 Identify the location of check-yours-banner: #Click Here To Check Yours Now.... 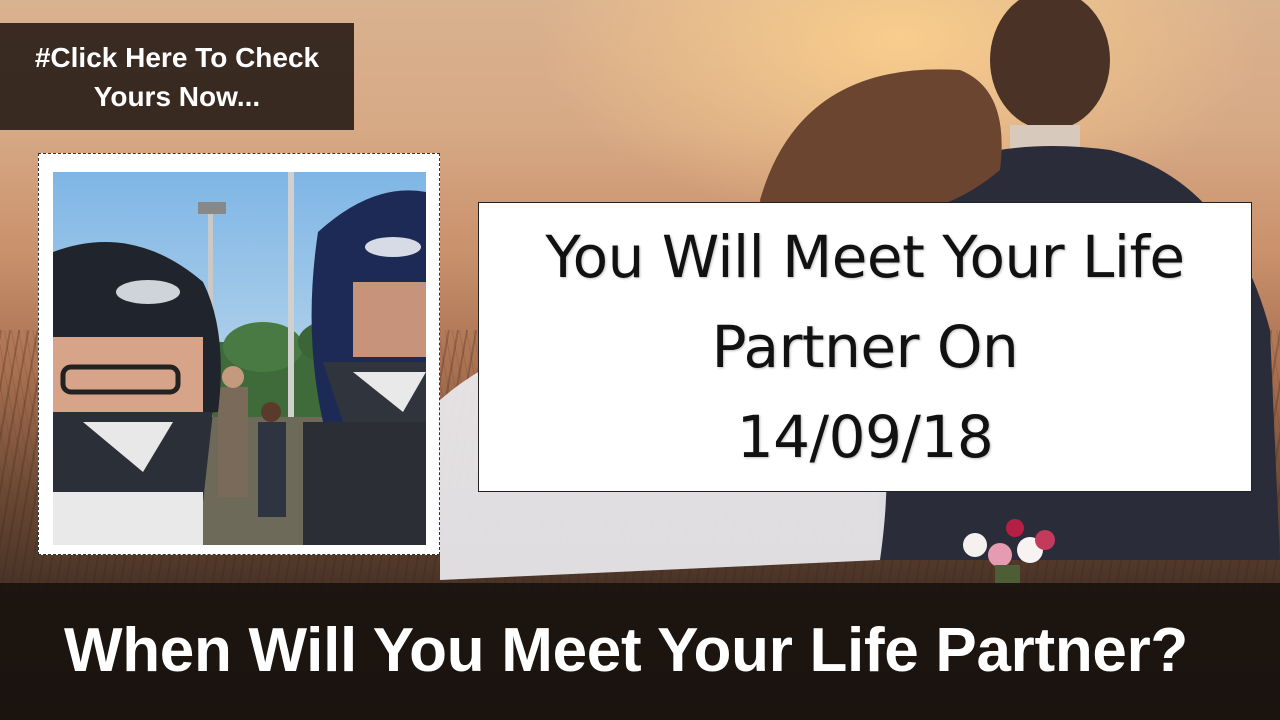
(177, 76).